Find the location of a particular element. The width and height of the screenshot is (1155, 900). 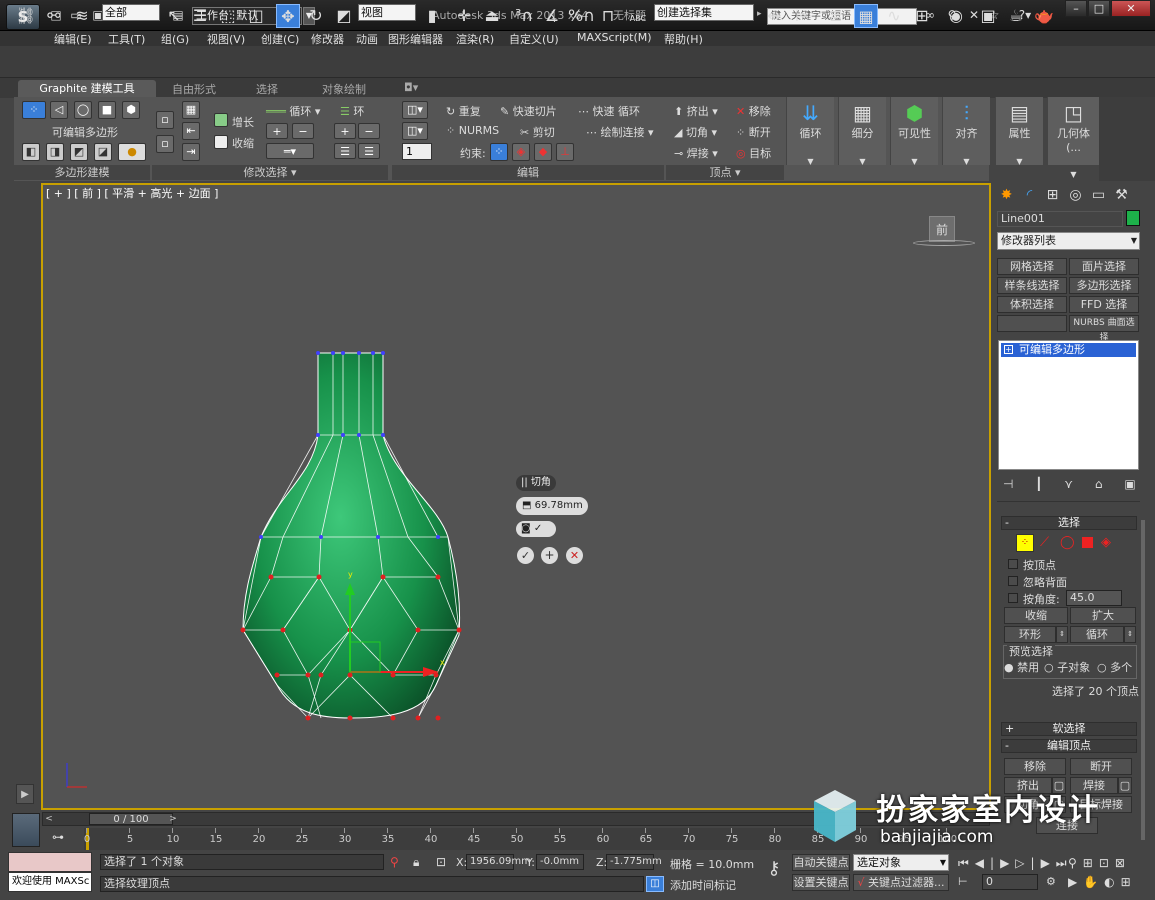

angle-snap-icon: ∡ is located at coordinates (552, 16).